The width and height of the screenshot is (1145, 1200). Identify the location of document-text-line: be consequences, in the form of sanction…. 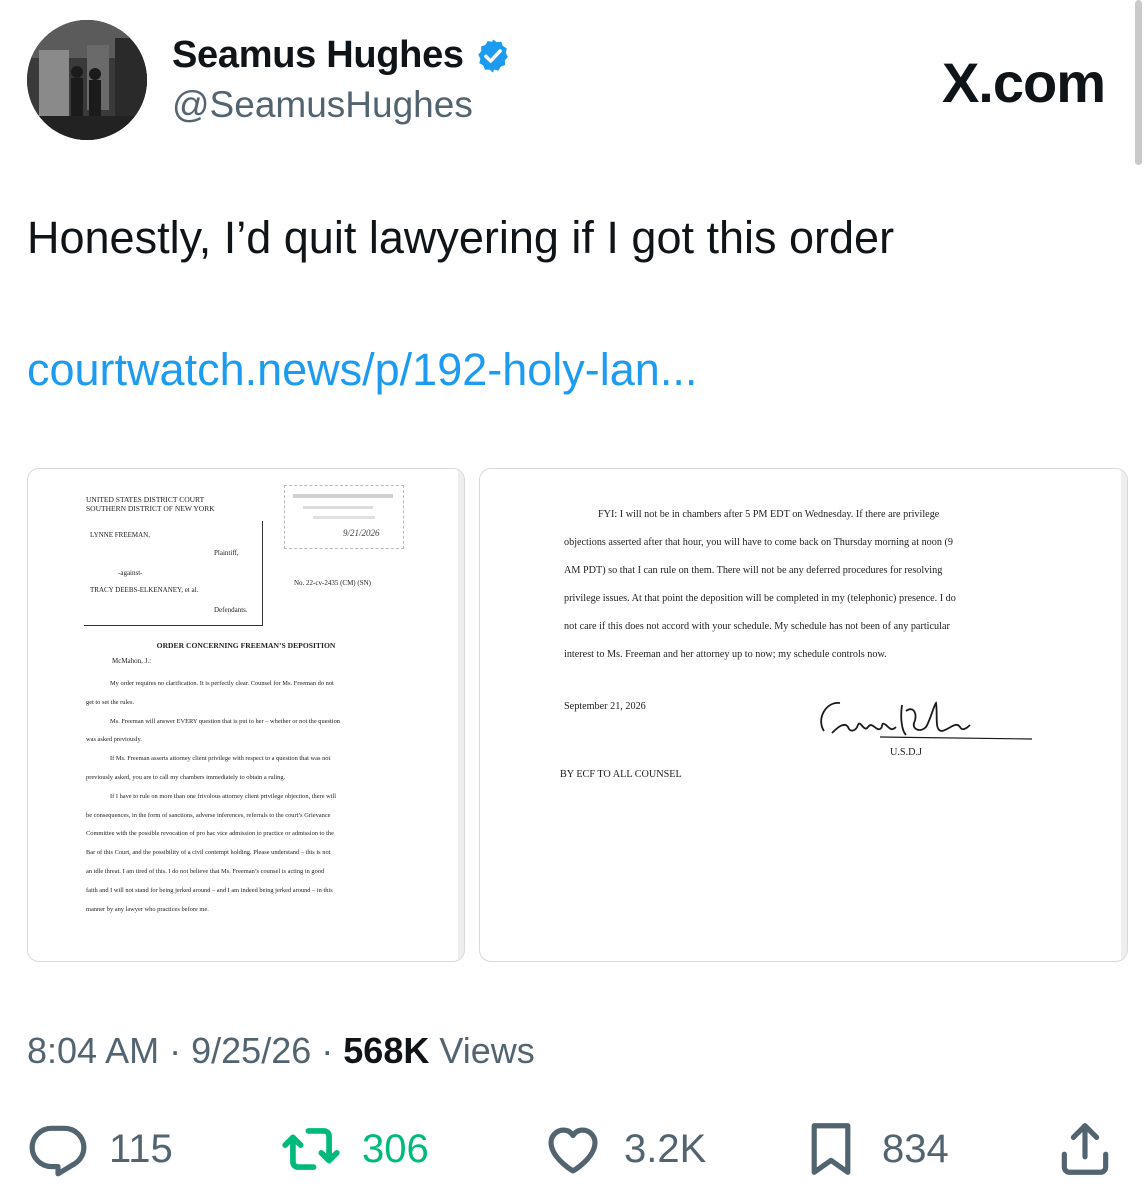
(208, 815).